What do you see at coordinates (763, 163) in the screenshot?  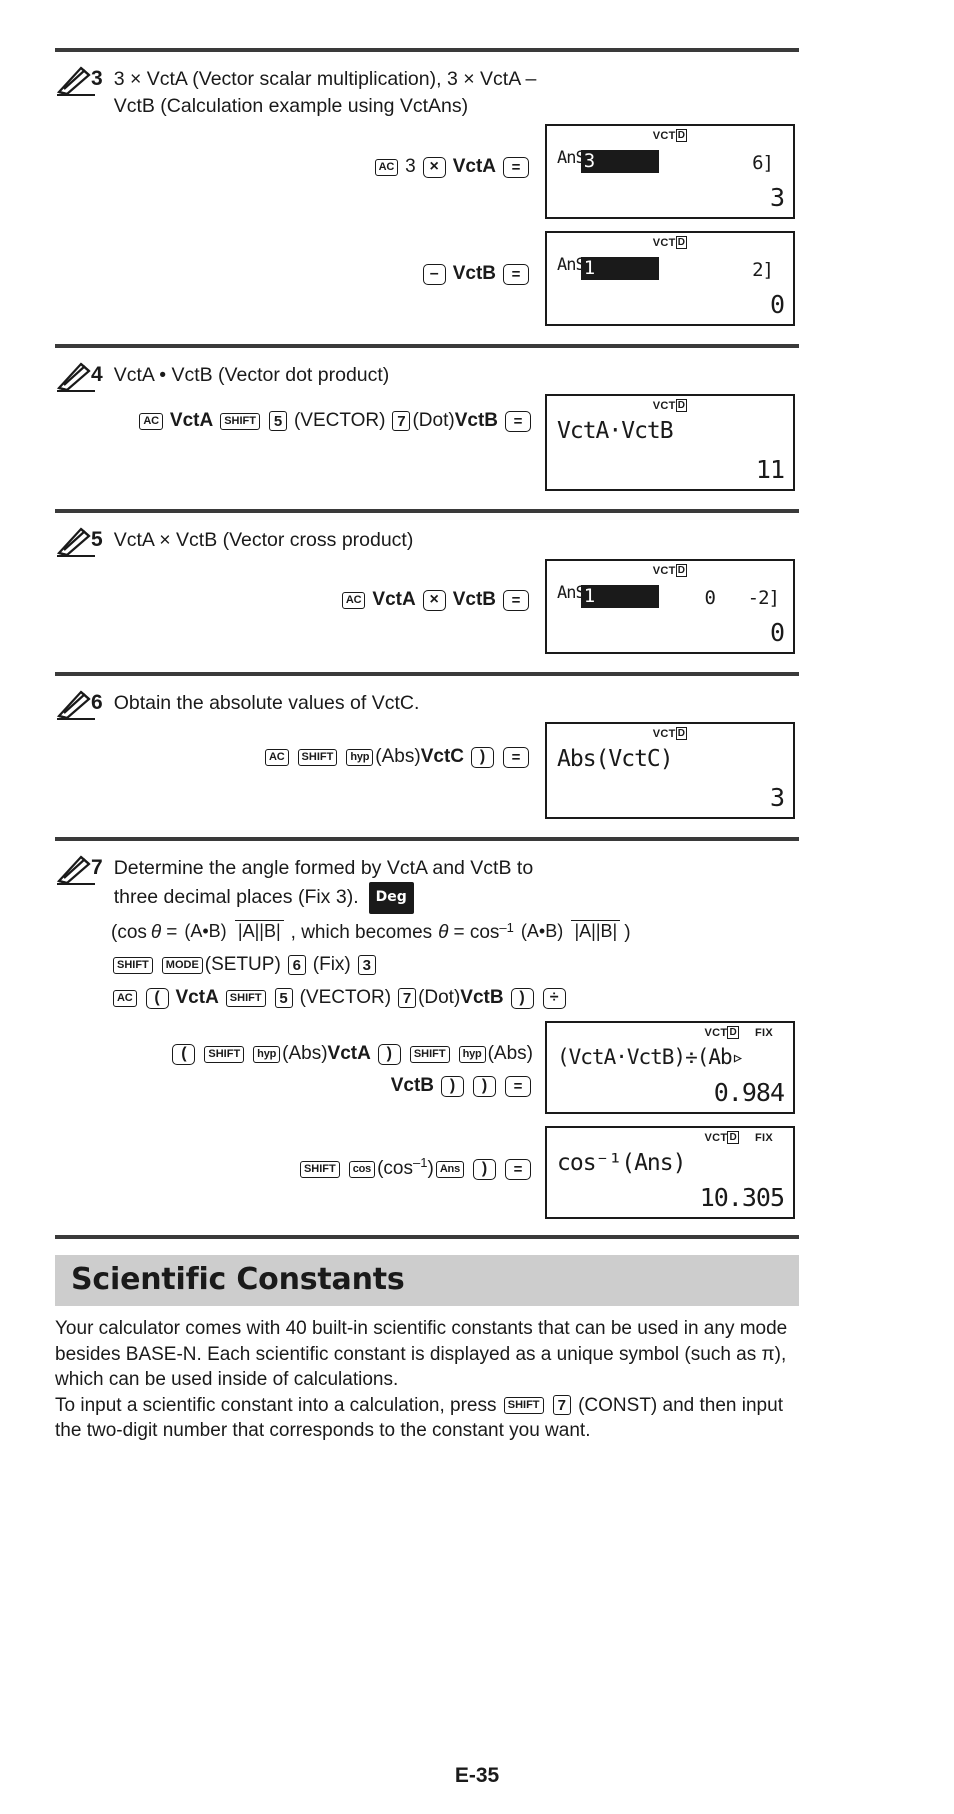 I see `display-right-cell: 6]` at bounding box center [763, 163].